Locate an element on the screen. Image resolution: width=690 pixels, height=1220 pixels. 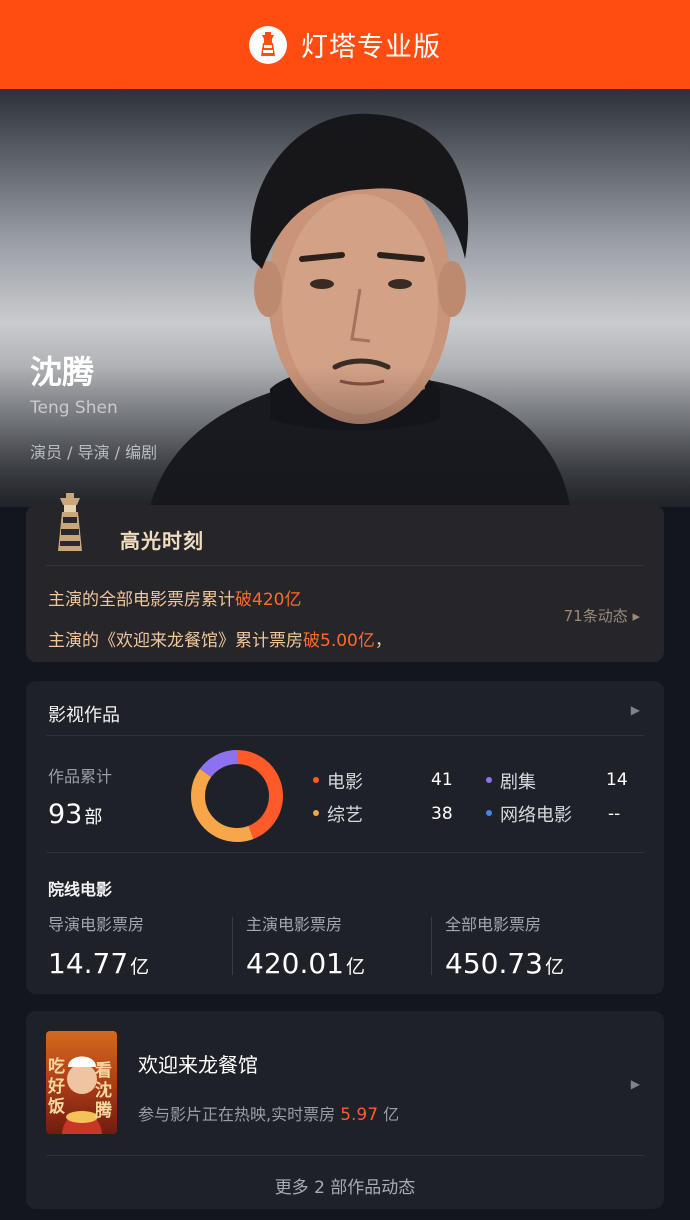
box-office-director: 导演电影票房 14.77 亿 is located at coordinates (99, 947).